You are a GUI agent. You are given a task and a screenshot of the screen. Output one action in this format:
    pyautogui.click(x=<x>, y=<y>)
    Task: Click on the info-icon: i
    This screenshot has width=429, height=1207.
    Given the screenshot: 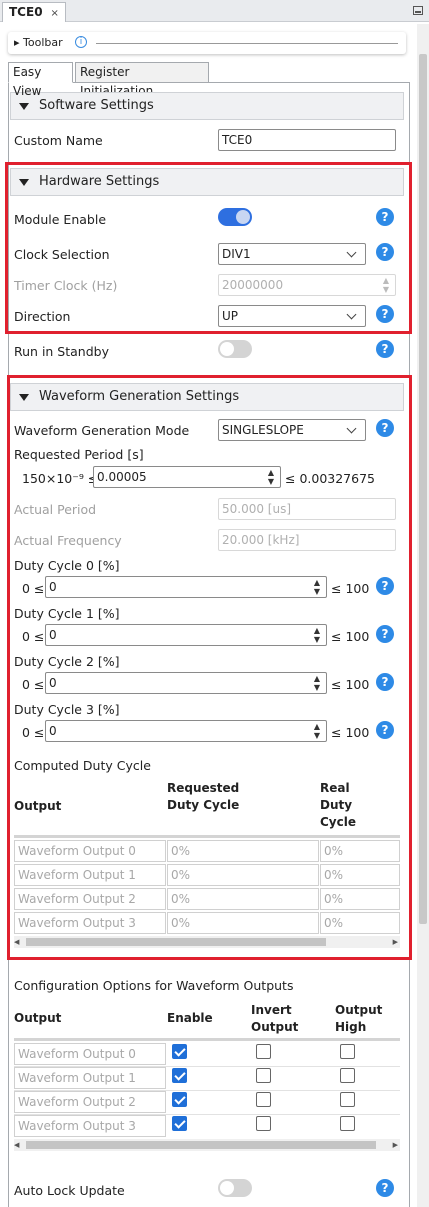 What is the action you would take?
    pyautogui.click(x=81, y=42)
    